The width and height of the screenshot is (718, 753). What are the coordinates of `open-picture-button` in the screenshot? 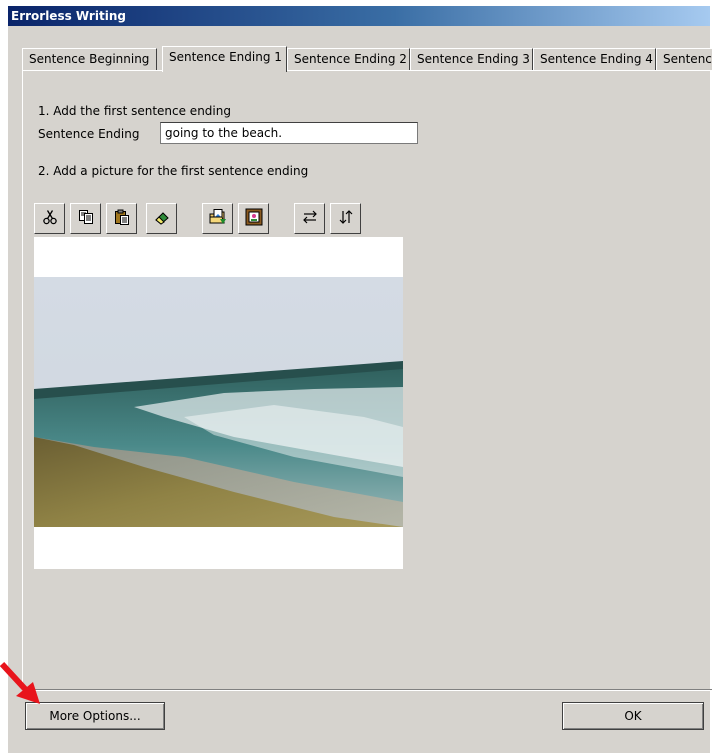 It's located at (217, 218).